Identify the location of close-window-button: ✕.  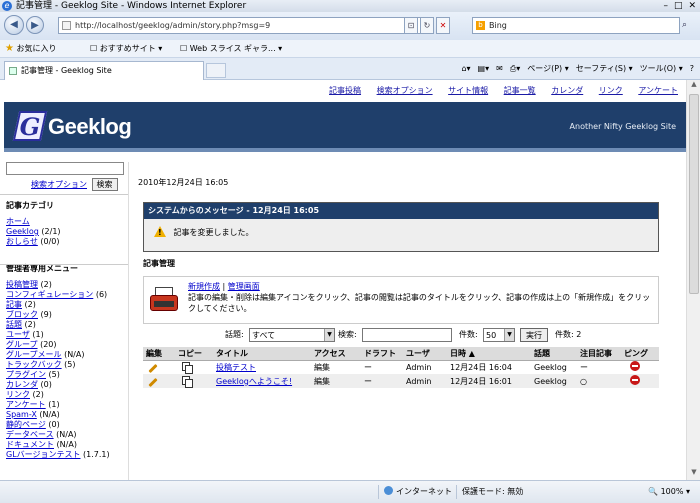
(692, 6).